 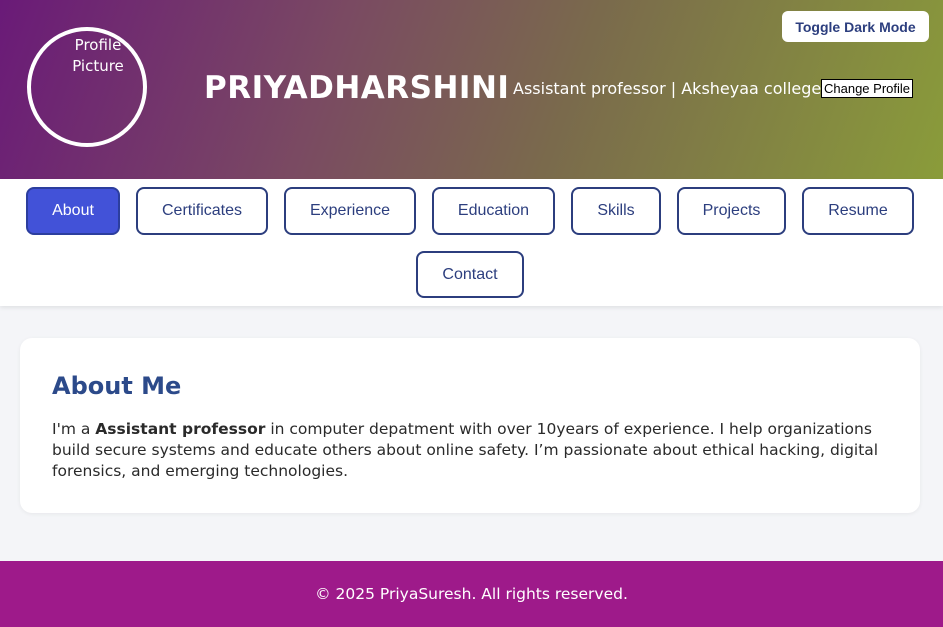 What do you see at coordinates (98, 55) in the screenshot?
I see `profile-picture-alt-text: Profile Picture` at bounding box center [98, 55].